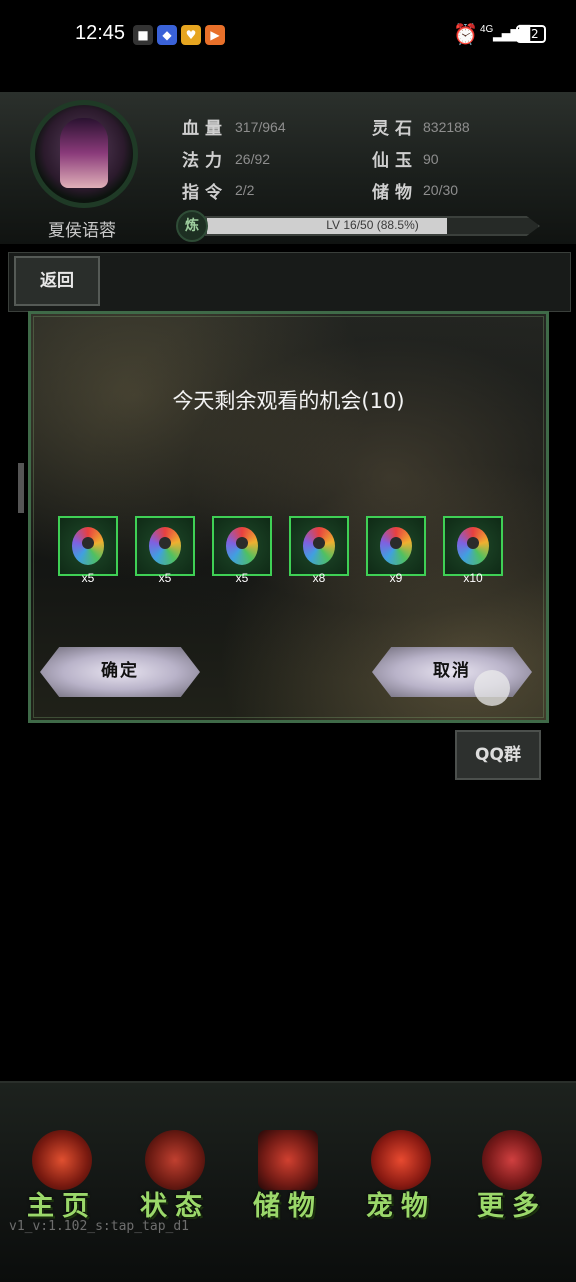 This screenshot has height=1282, width=576. What do you see at coordinates (120, 672) in the screenshot?
I see `confirm-button: 确定` at bounding box center [120, 672].